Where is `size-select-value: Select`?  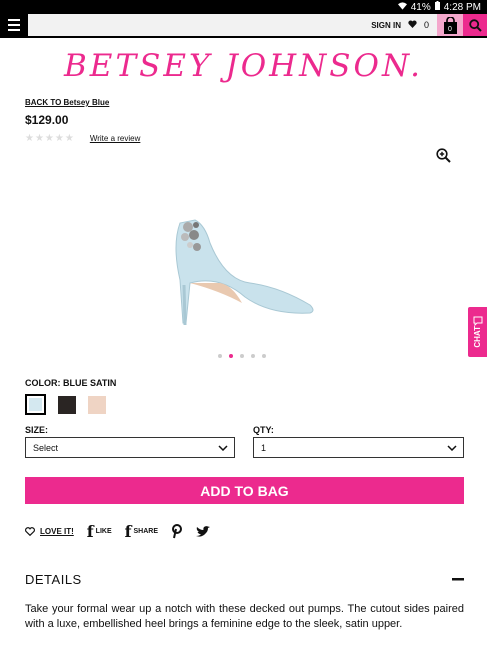
size-select-value: Select is located at coordinates (46, 447).